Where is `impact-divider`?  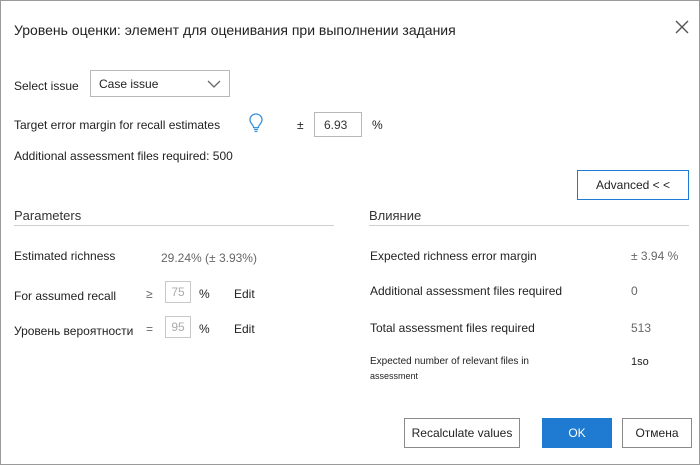
impact-divider is located at coordinates (529, 225).